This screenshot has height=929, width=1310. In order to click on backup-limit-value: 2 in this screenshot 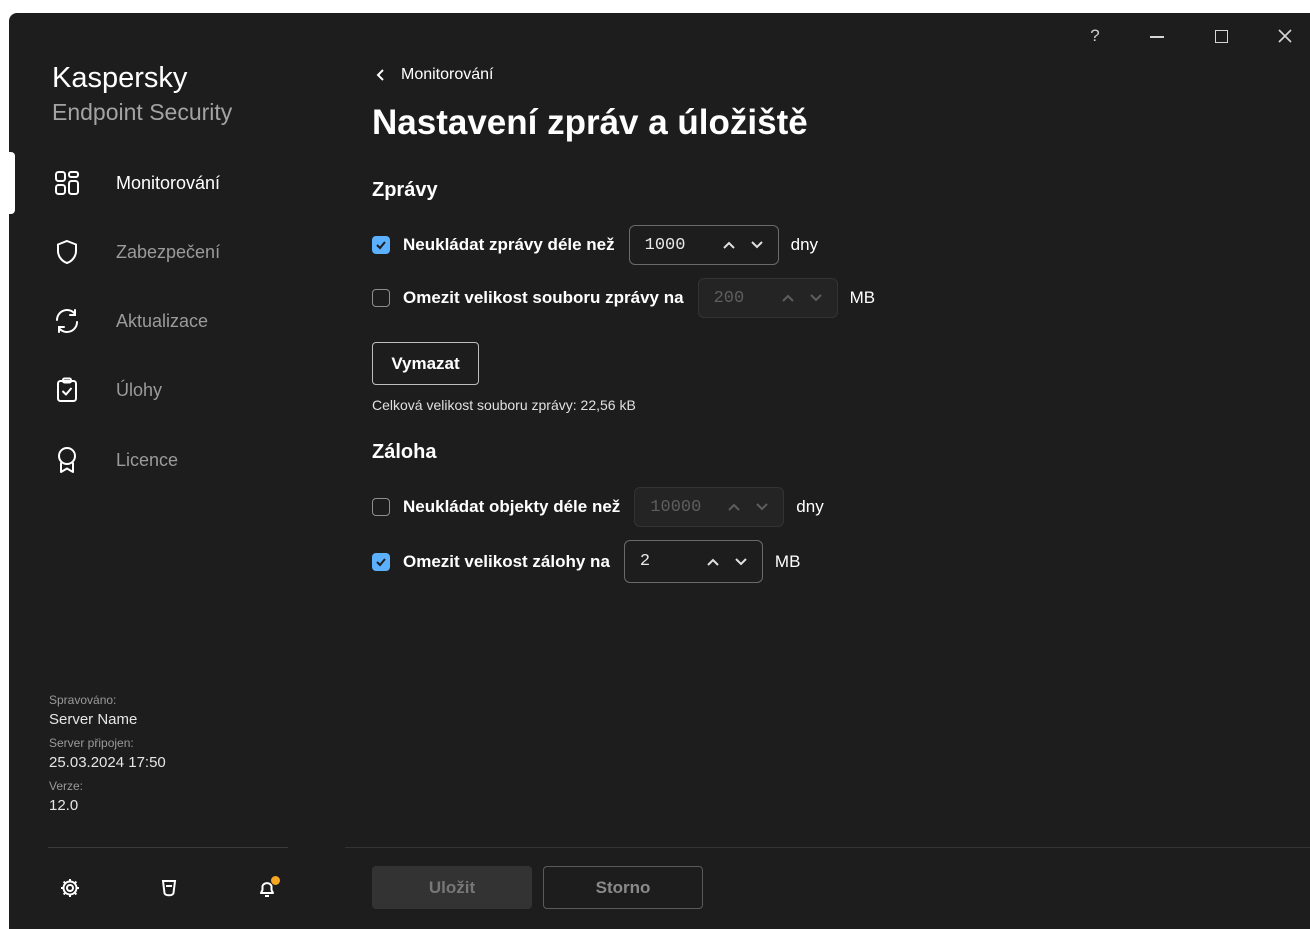, I will do `click(645, 561)`.